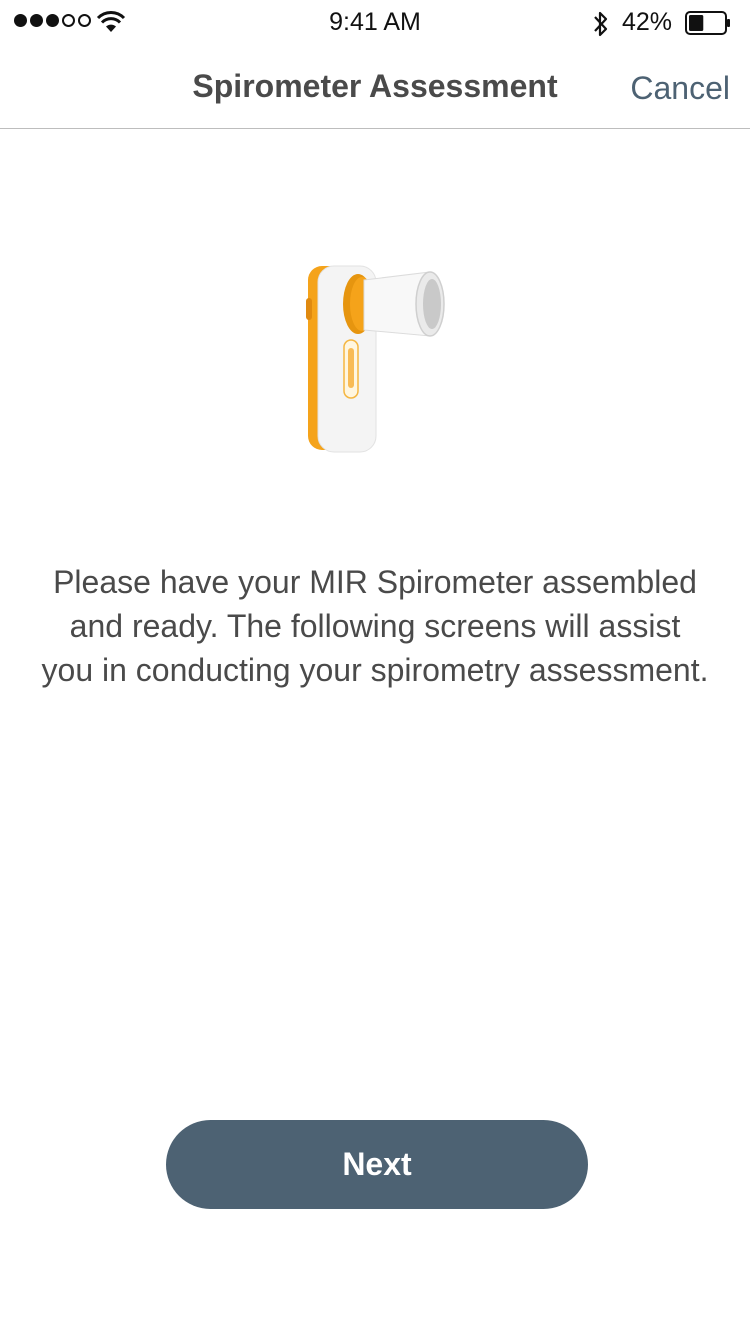  What do you see at coordinates (375, 86) in the screenshot?
I see `navigation-bar: Spirometer Assessment Cancel` at bounding box center [375, 86].